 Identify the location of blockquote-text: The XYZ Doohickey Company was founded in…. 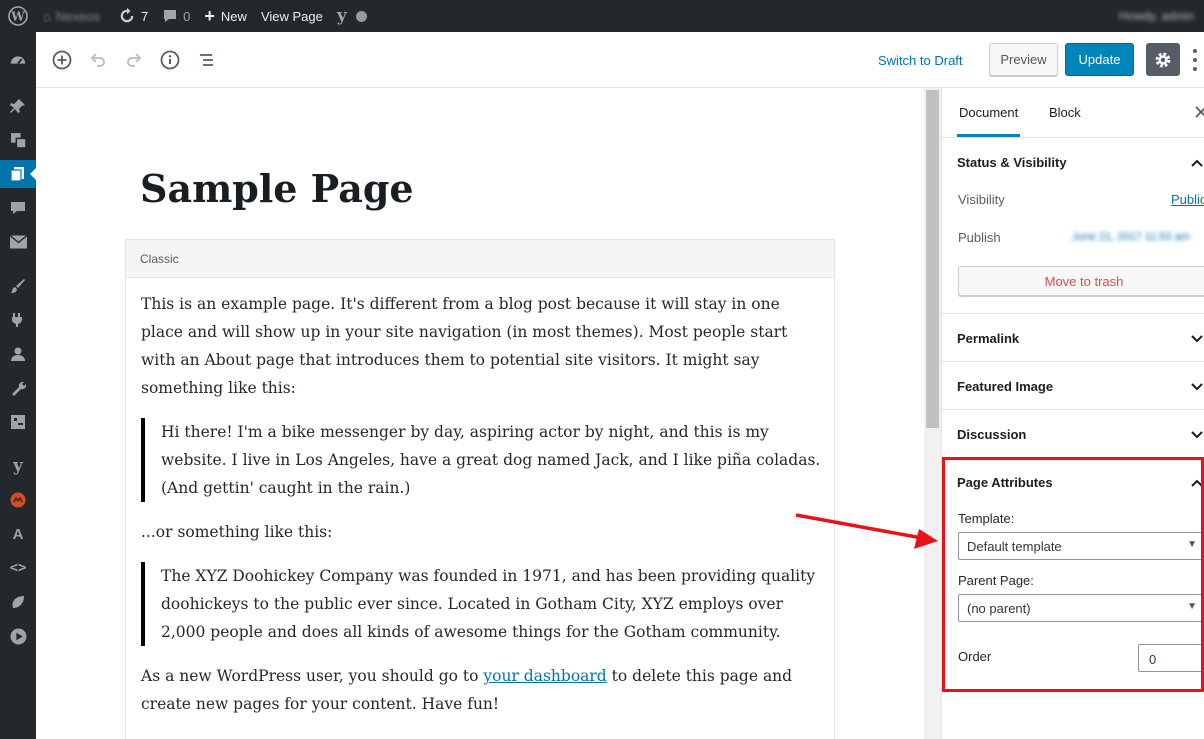
(488, 604).